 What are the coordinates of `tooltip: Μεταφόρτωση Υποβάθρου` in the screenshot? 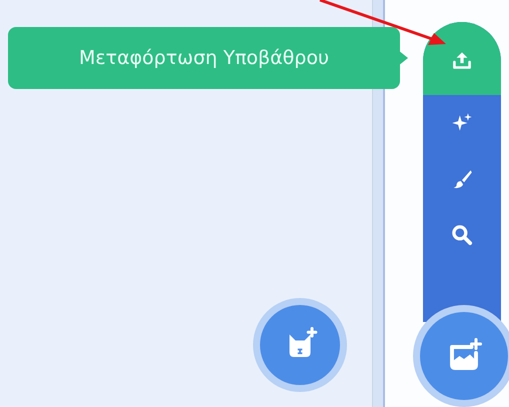 It's located at (204, 58).